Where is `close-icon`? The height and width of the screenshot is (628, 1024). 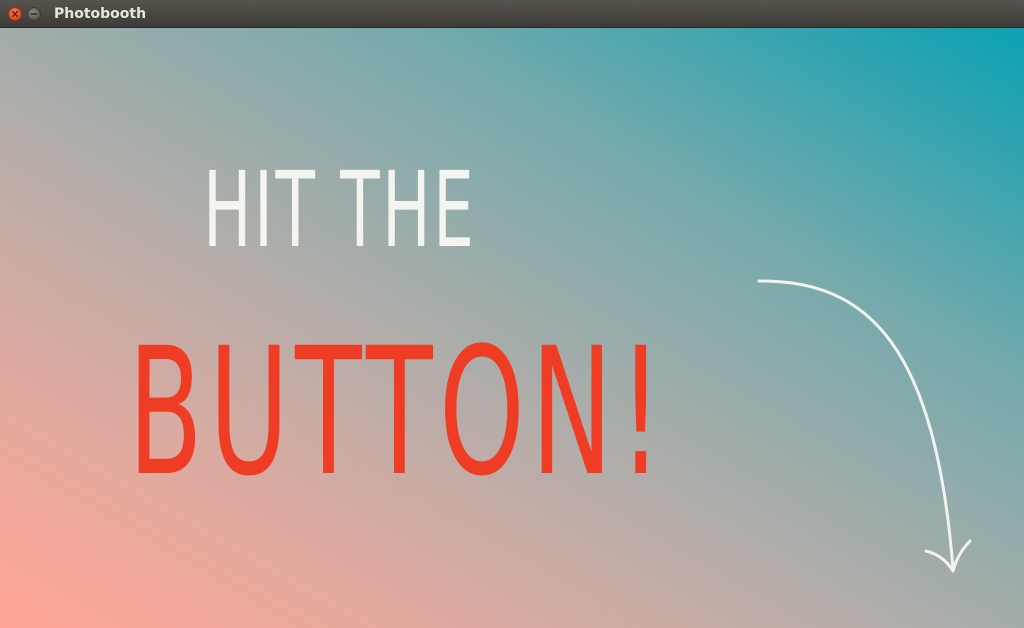
close-icon is located at coordinates (15, 14).